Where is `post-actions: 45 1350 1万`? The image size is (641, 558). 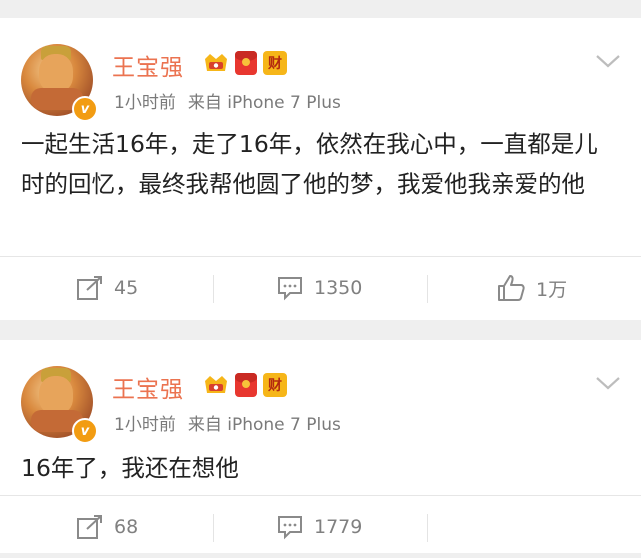
post-actions: 45 1350 1万 is located at coordinates (320, 287).